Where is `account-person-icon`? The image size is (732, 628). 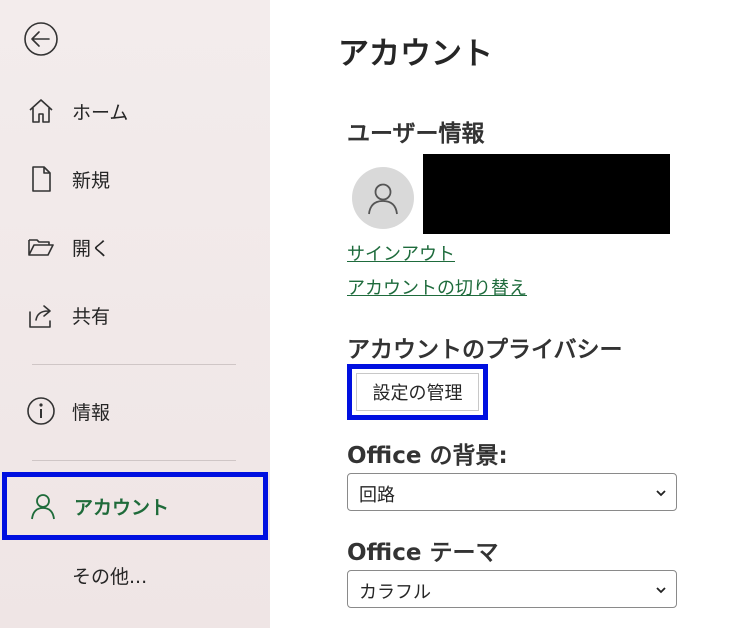 account-person-icon is located at coordinates (43, 506).